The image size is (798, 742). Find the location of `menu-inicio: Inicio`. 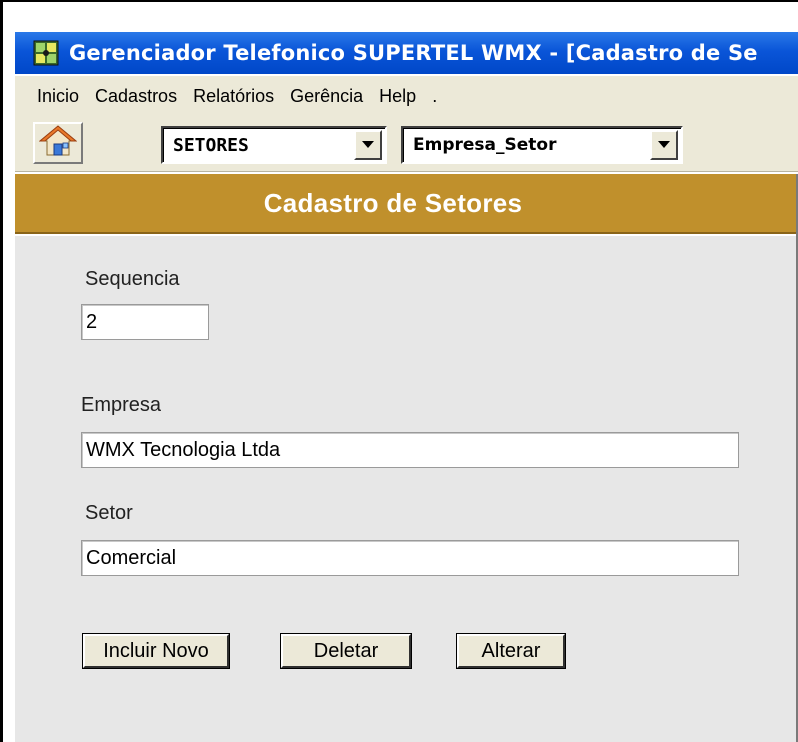

menu-inicio: Inicio is located at coordinates (58, 96).